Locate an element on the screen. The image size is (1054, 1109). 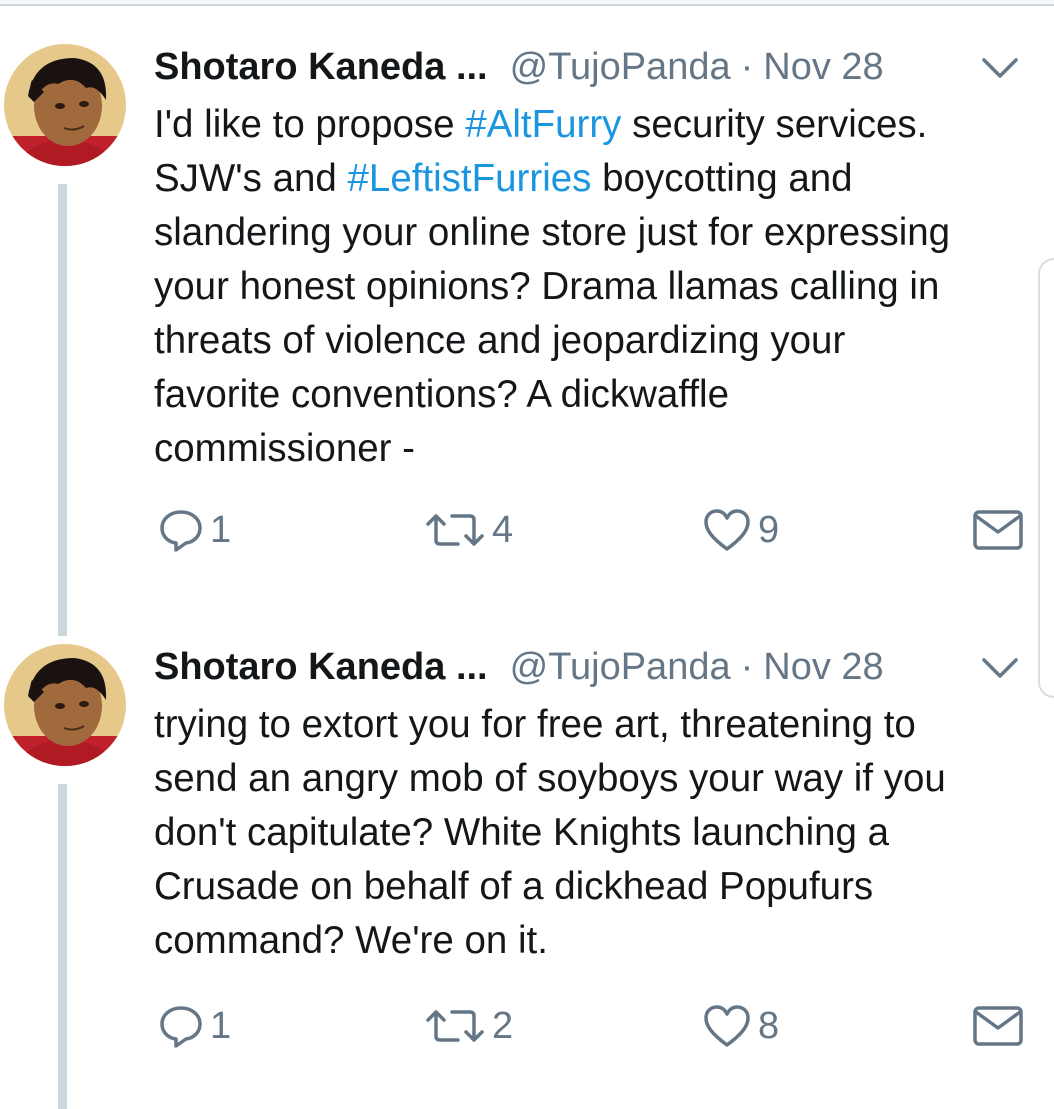
tweet-text-segment: security services. is located at coordinates (774, 124).